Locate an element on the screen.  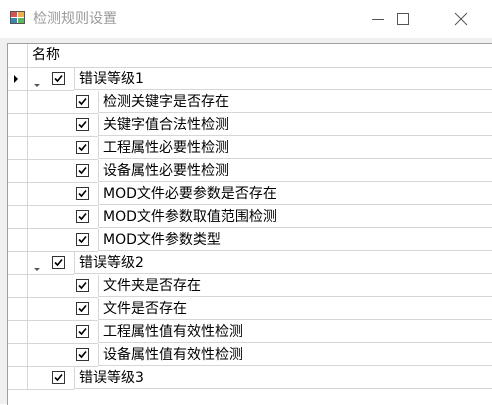
row-header-corner is located at coordinates (18, 55).